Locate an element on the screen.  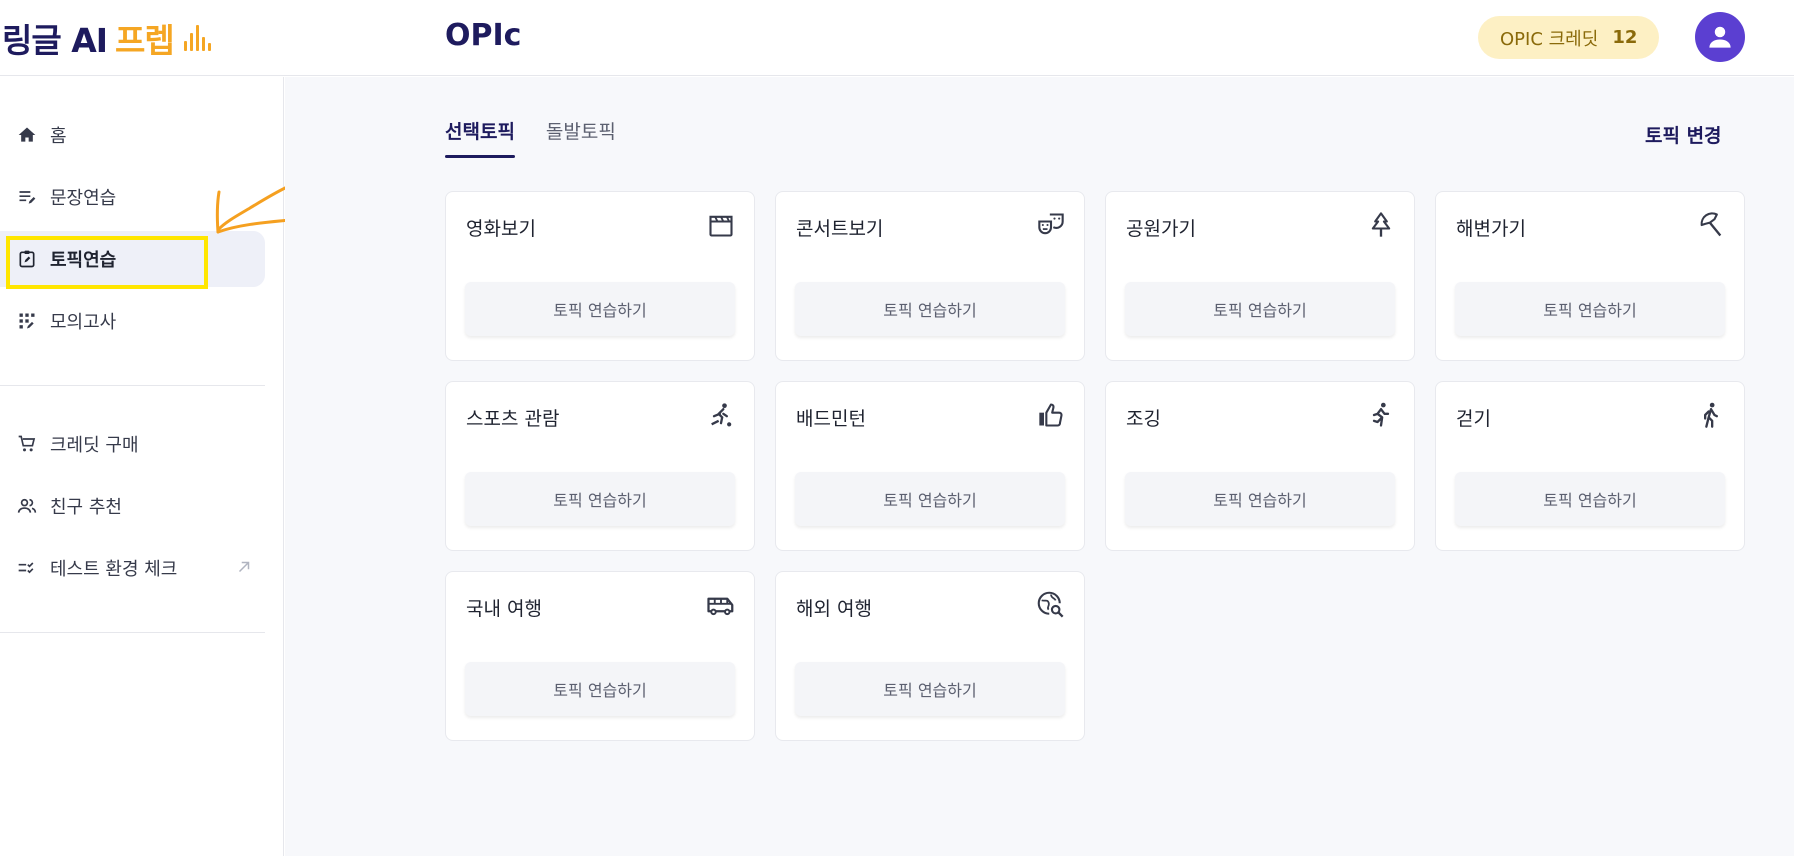
sidebar: 홈 문장연습 토픽연습 모의고사 크레딧 구매 친구 추천 테스트 환경 체크 is located at coordinates (142, 466).